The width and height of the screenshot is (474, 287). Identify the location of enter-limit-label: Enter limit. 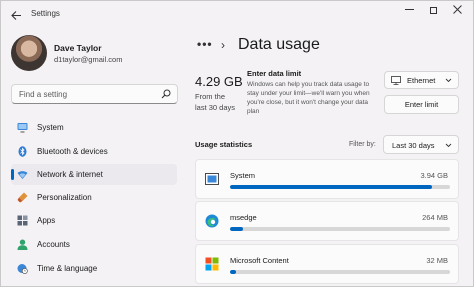
(421, 104).